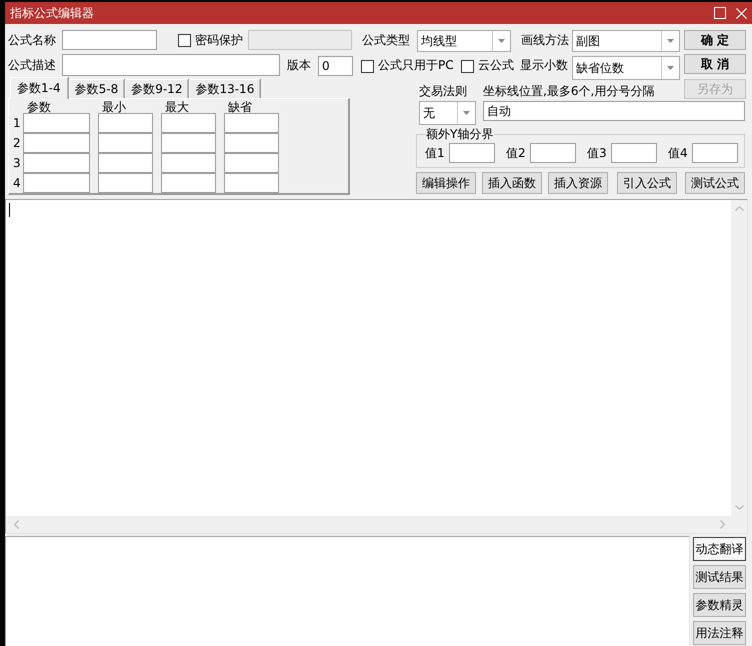  Describe the element at coordinates (114, 107) in the screenshot. I see `column-header: 最小` at that location.